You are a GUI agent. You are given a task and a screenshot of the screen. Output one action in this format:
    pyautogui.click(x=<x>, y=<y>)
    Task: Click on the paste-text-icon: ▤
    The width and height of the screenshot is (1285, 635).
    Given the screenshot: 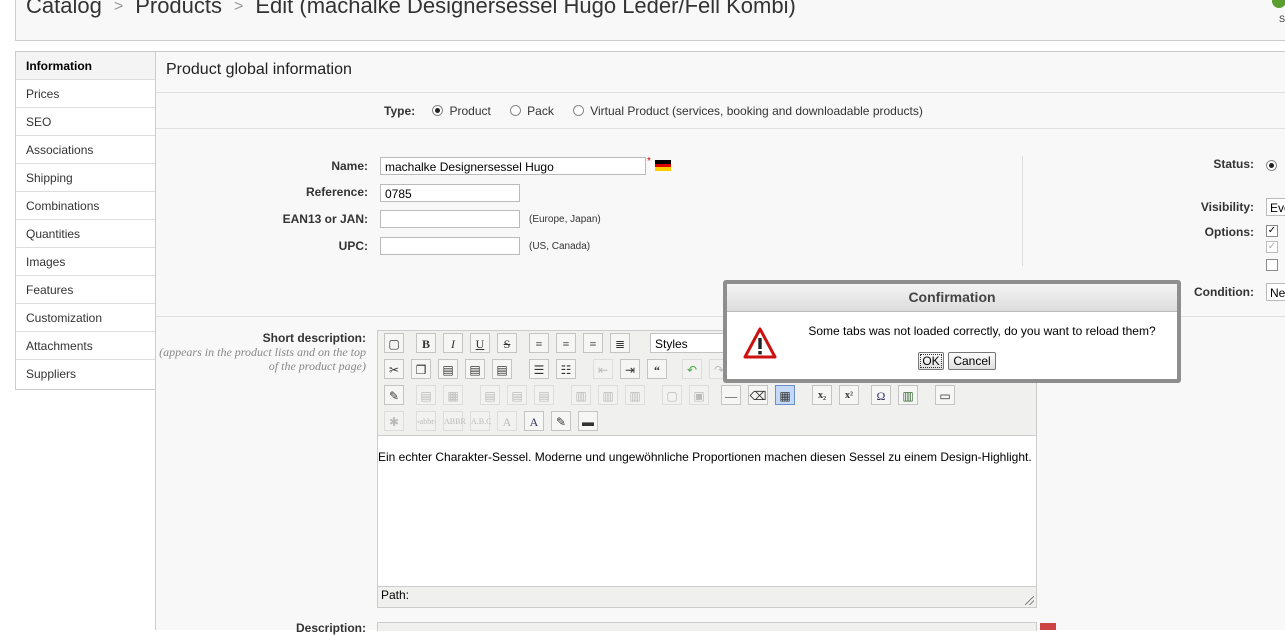 What is the action you would take?
    pyautogui.click(x=475, y=369)
    